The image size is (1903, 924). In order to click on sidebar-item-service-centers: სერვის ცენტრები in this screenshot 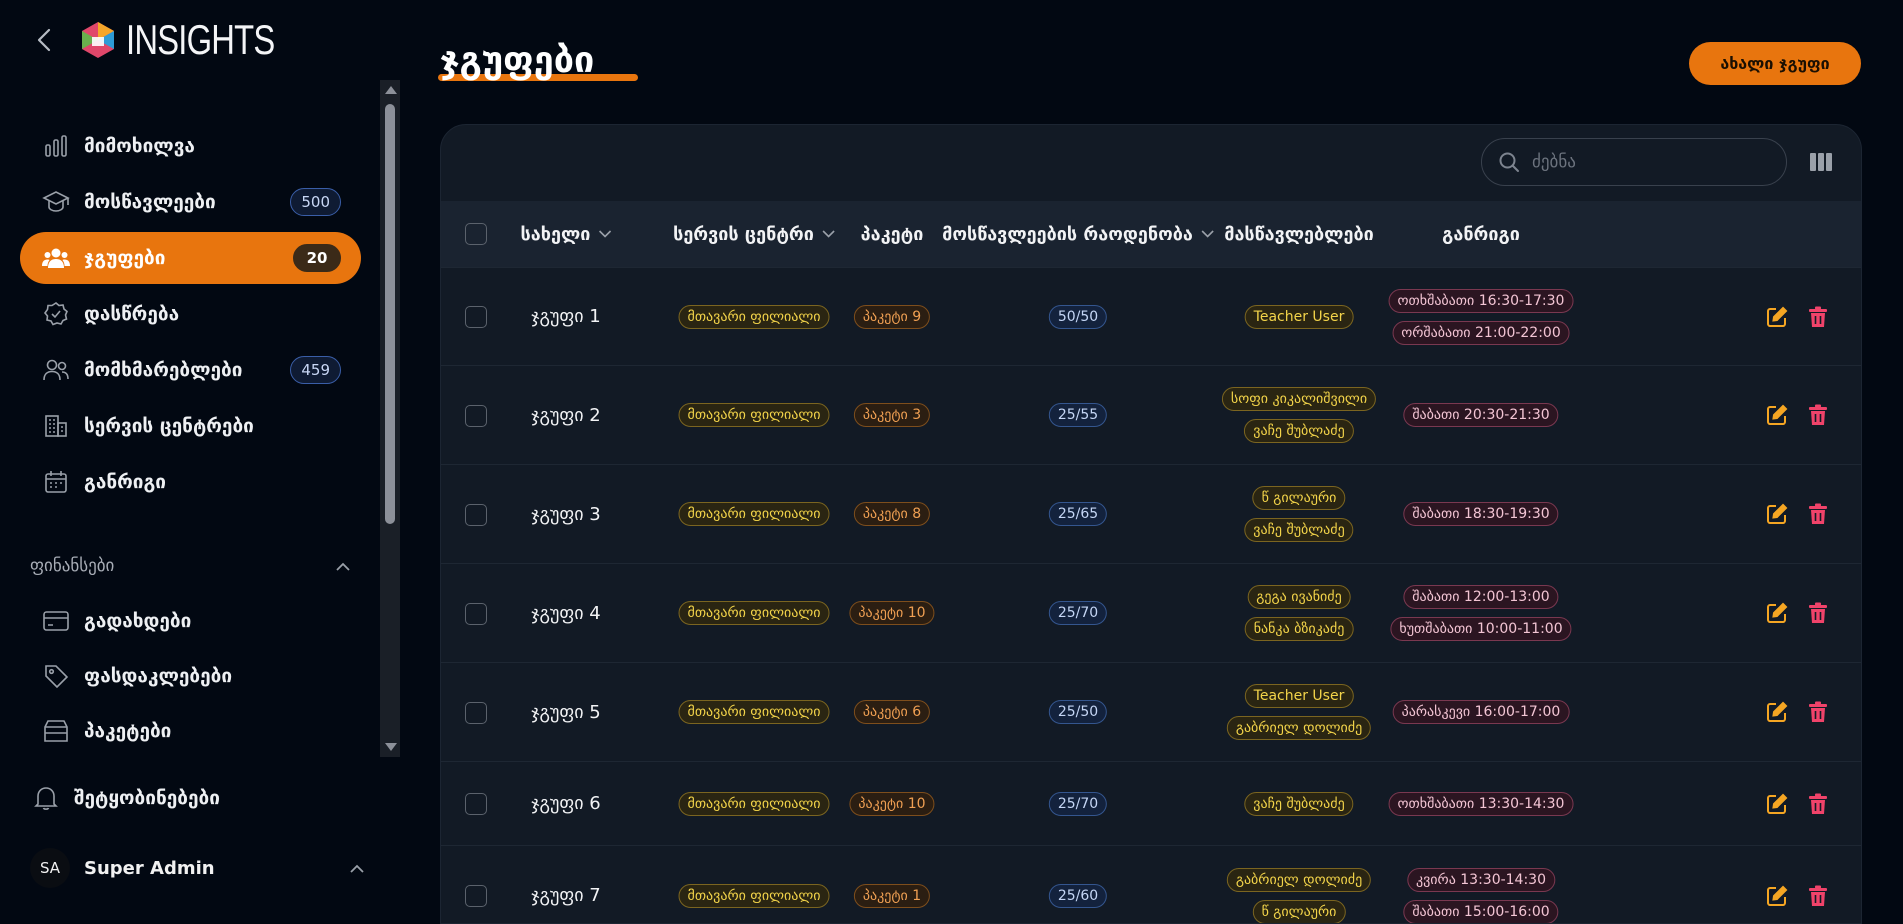, I will do `click(190, 426)`.